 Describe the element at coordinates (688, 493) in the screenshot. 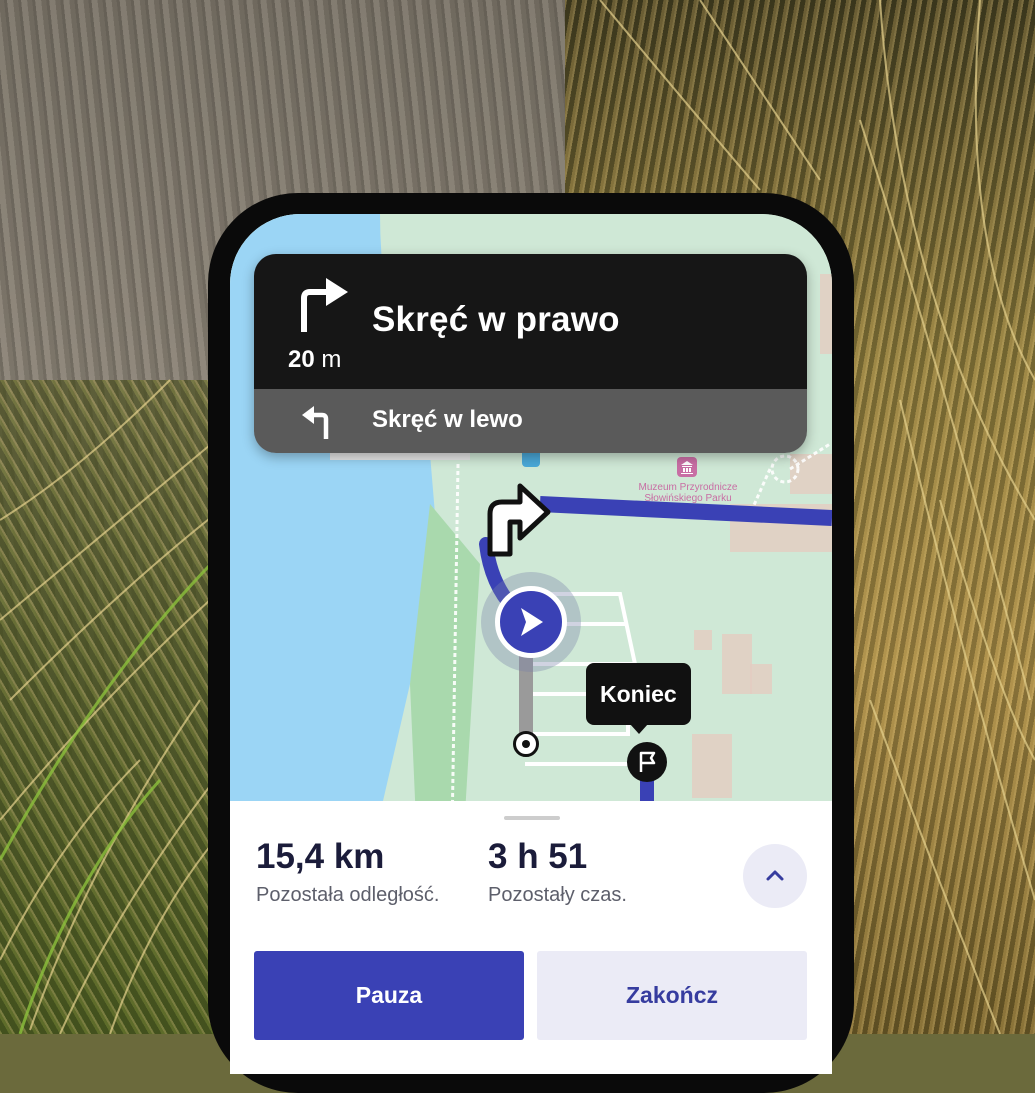

I see `poi-label: Muzeum Przyrodnicze Słowińskiego Parku` at that location.